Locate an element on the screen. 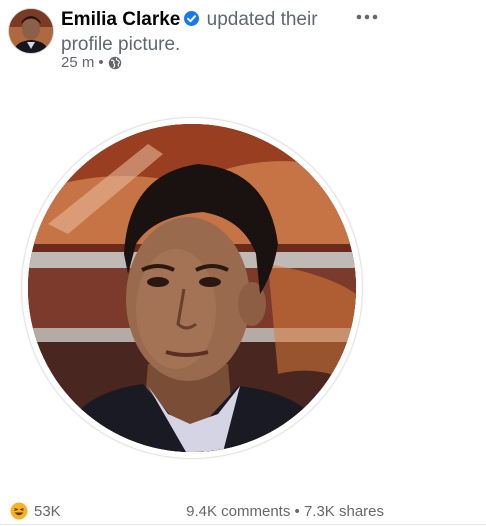 The height and width of the screenshot is (526, 486). post-meta: 25 m • is located at coordinates (91, 62).